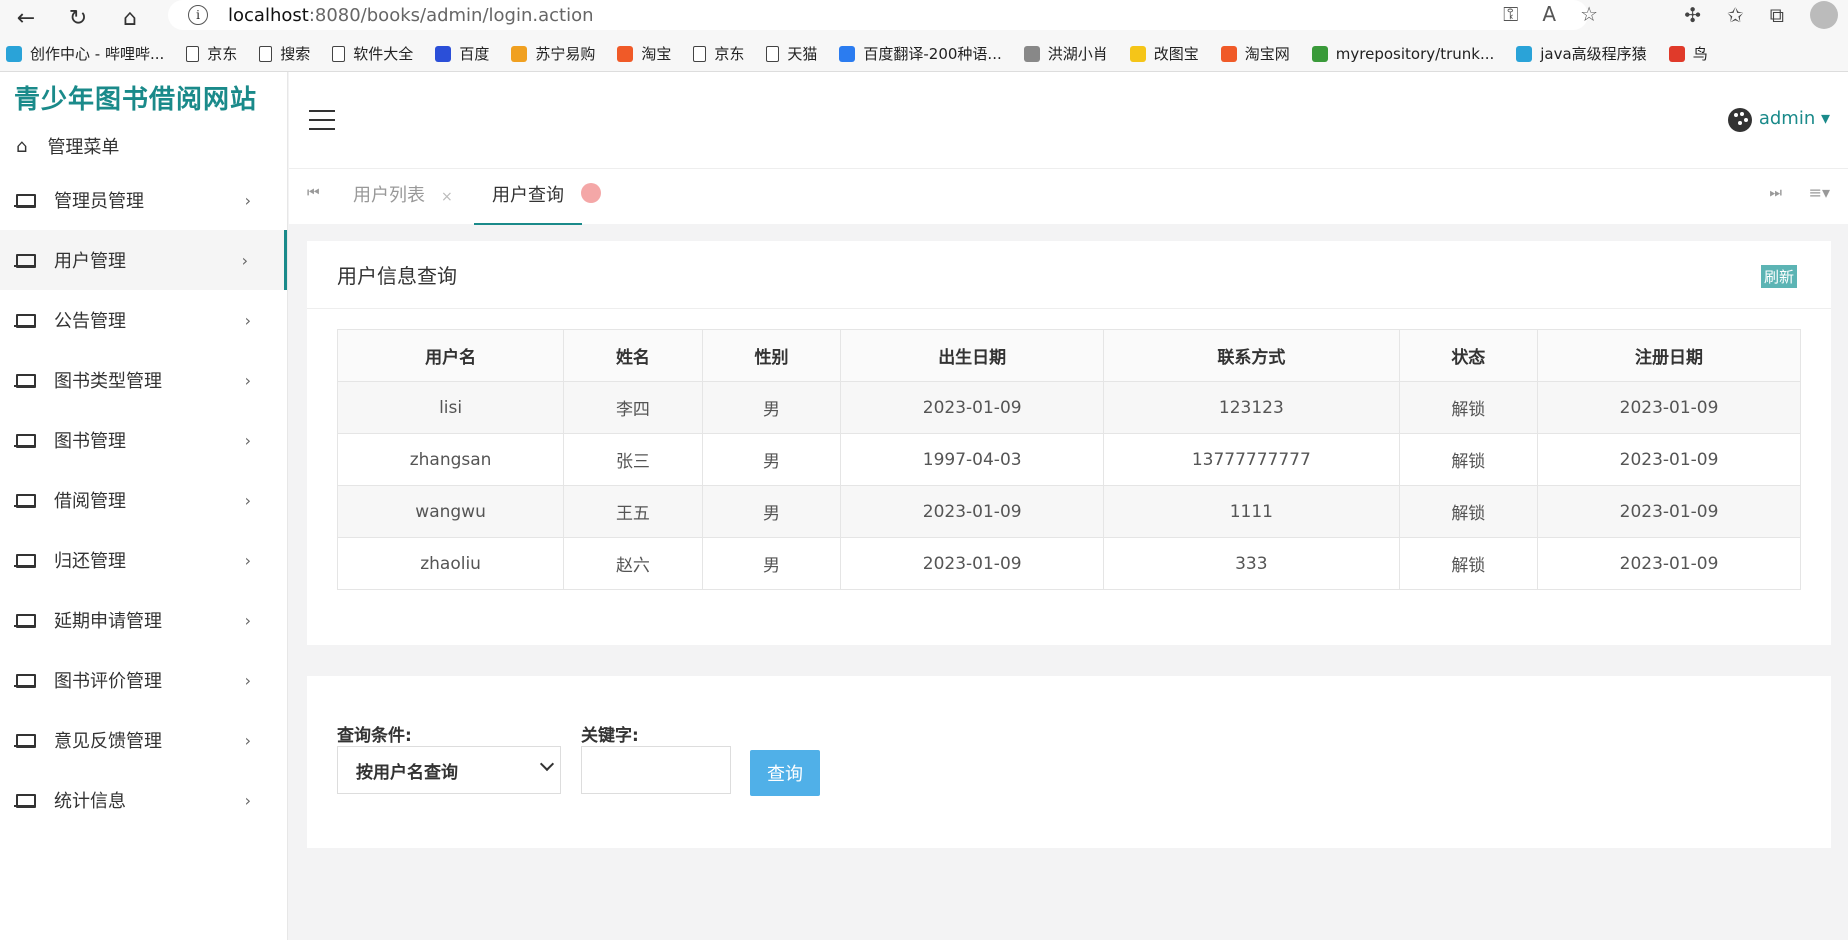  I want to click on back-icon: ←, so click(26, 18).